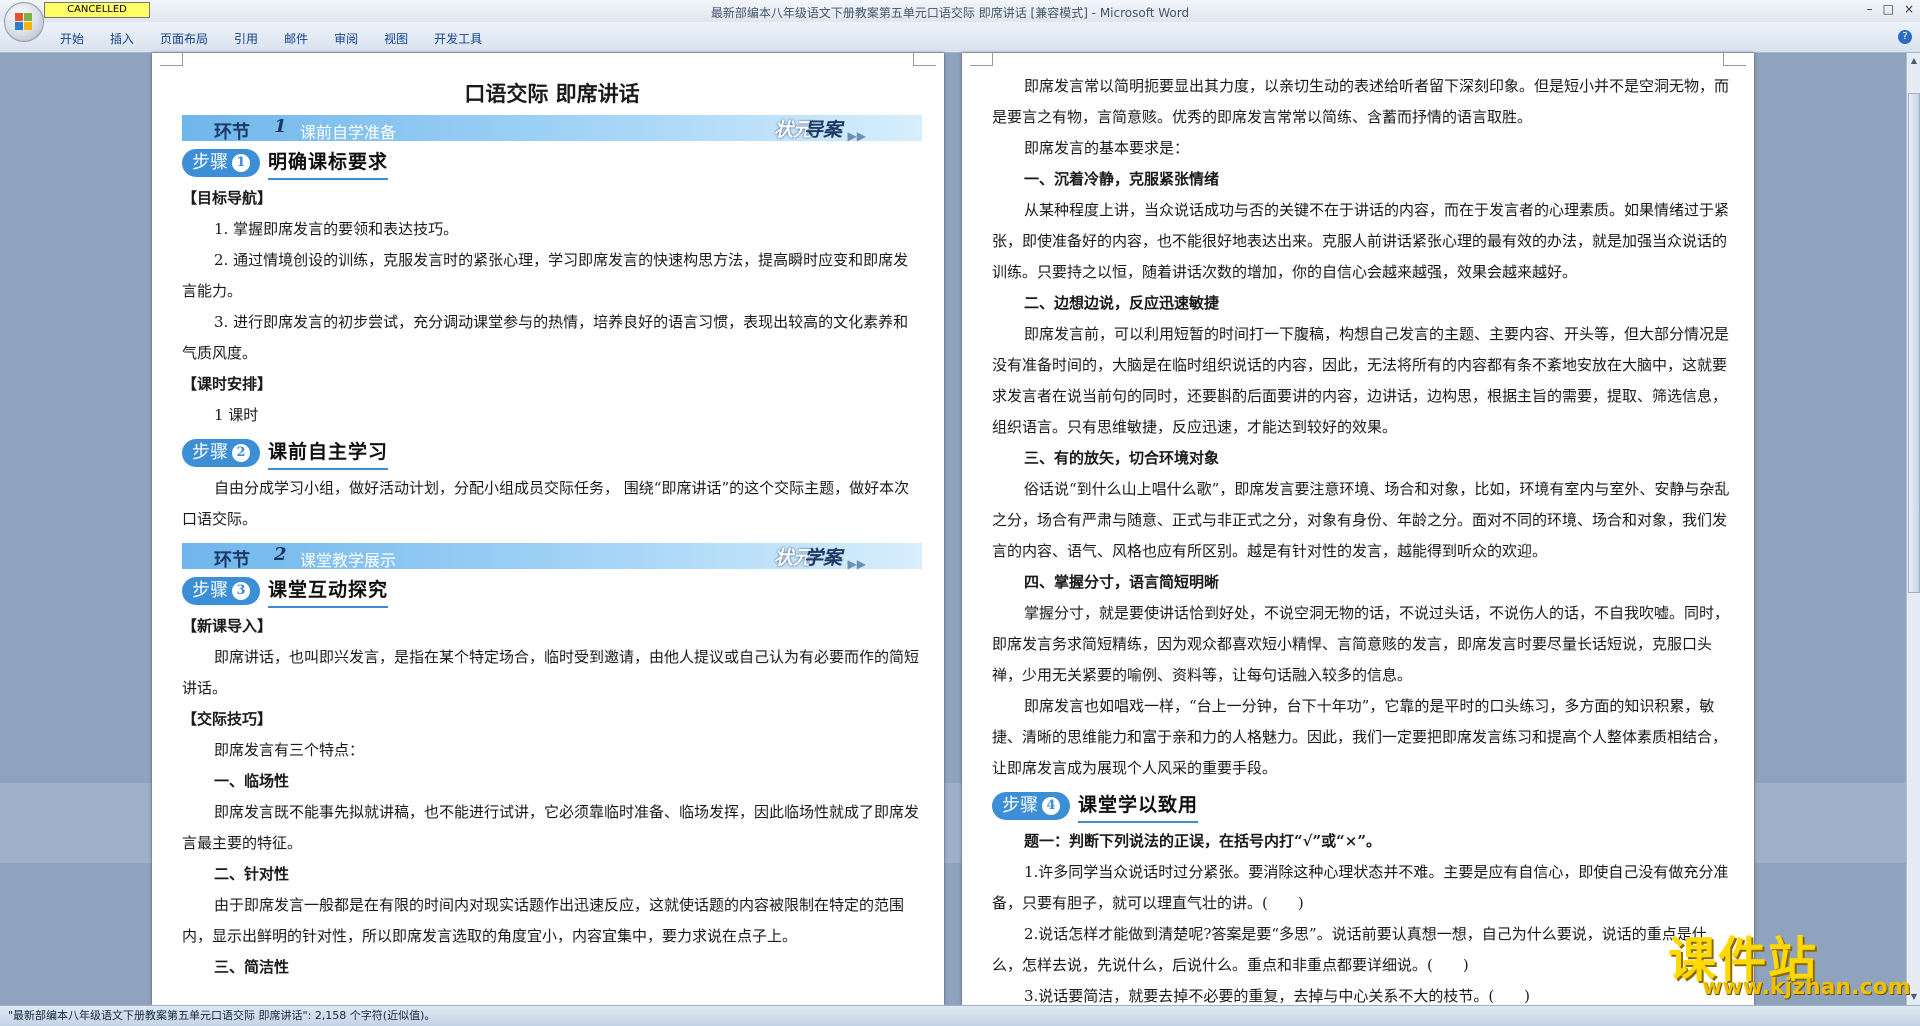  Describe the element at coordinates (328, 453) in the screenshot. I see `step-title: 课前自主学习` at that location.